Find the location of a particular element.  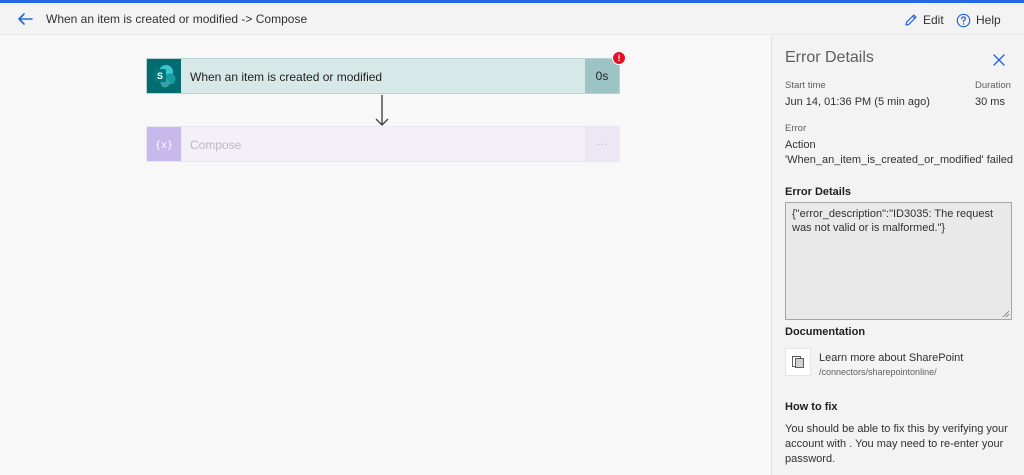

trigger-card-label: When an item is created or modified is located at coordinates (286, 77).